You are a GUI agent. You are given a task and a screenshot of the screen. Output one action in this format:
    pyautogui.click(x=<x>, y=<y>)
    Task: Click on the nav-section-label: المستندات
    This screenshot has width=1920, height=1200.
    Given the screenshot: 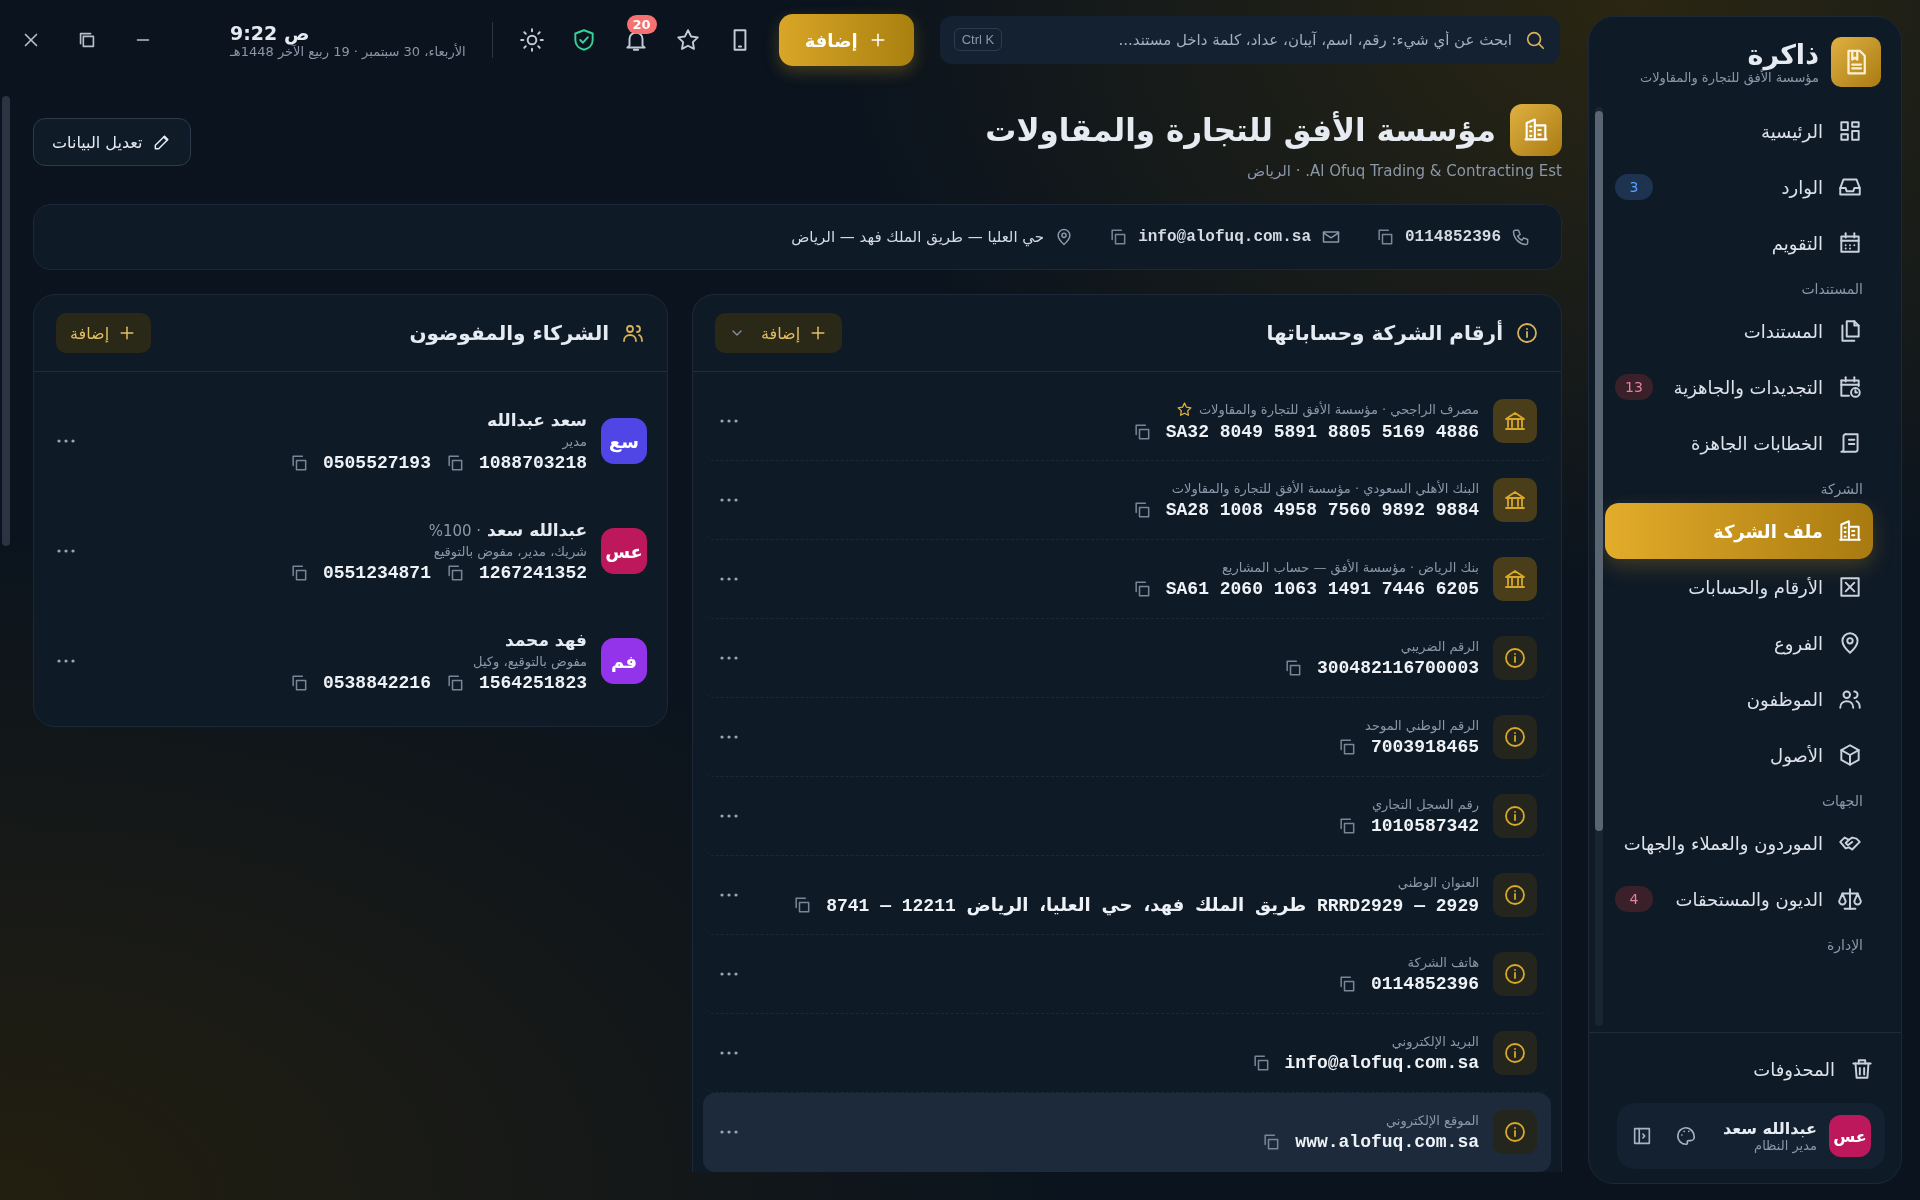 What is the action you would take?
    pyautogui.click(x=1832, y=289)
    